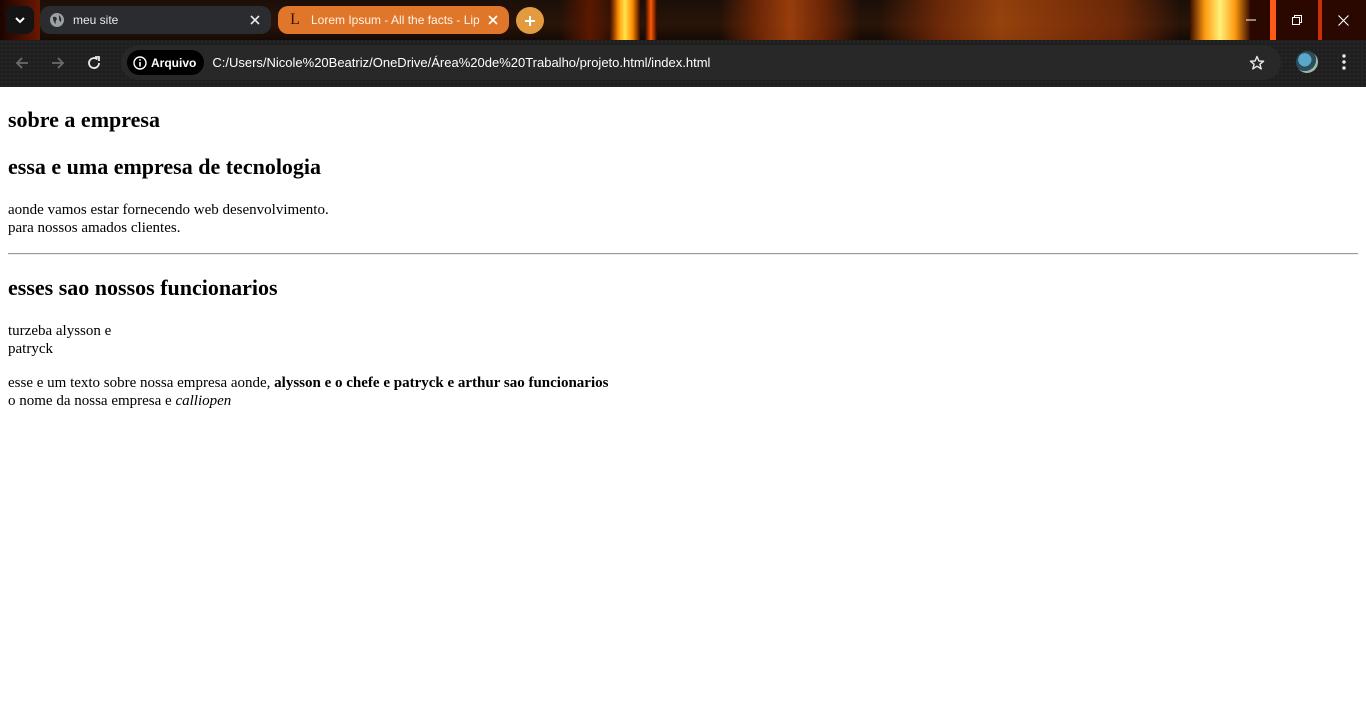  I want to click on forward-arrow-icon, so click(58, 63).